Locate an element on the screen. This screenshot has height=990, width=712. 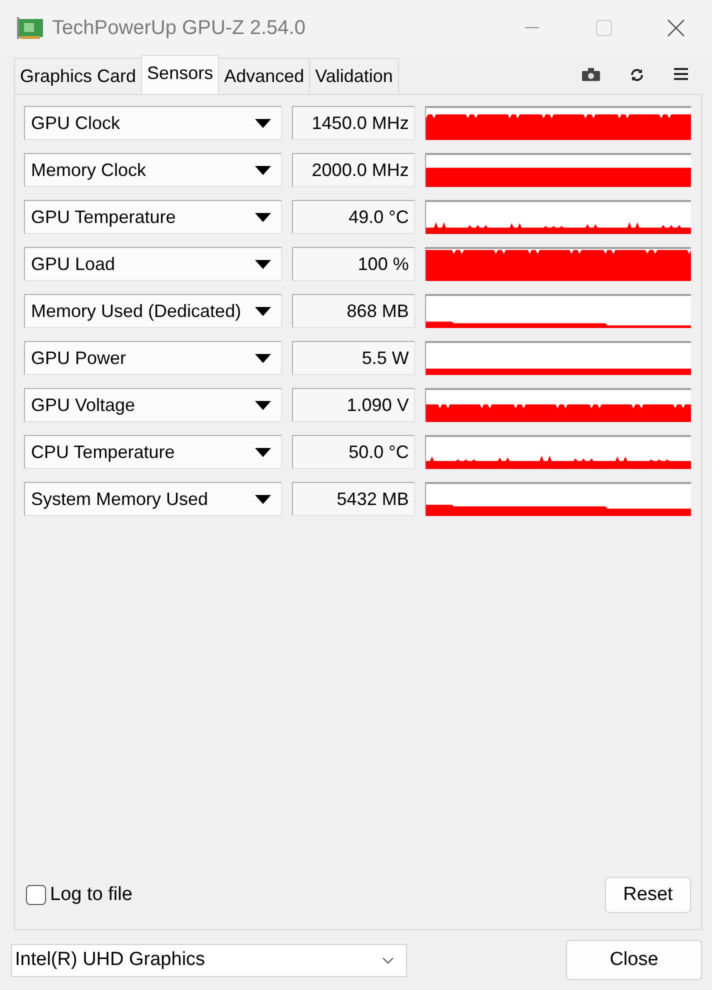
sensor-dropdown: Memory Used (Dedicated) is located at coordinates (153, 311).